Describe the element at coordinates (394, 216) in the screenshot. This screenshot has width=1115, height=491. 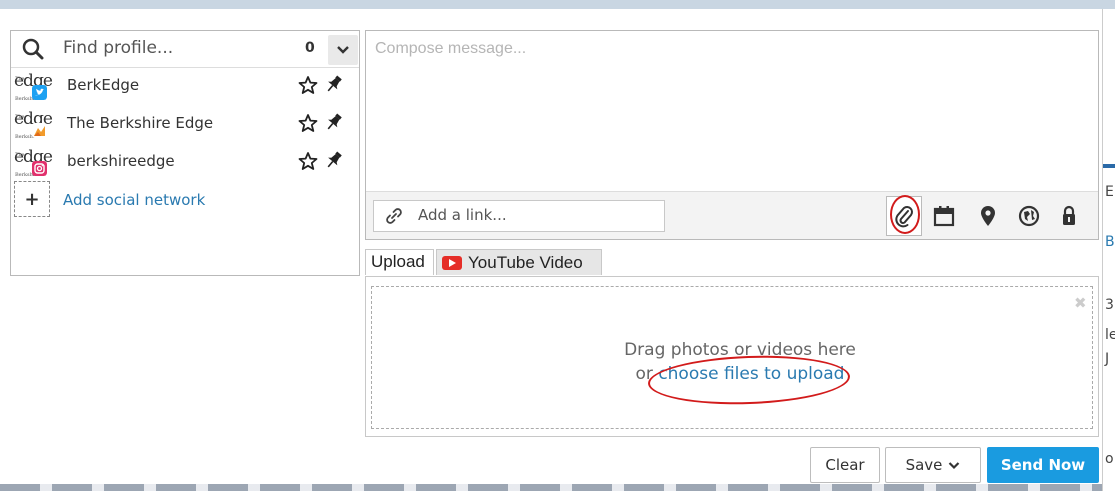
I see `link-icon` at that location.